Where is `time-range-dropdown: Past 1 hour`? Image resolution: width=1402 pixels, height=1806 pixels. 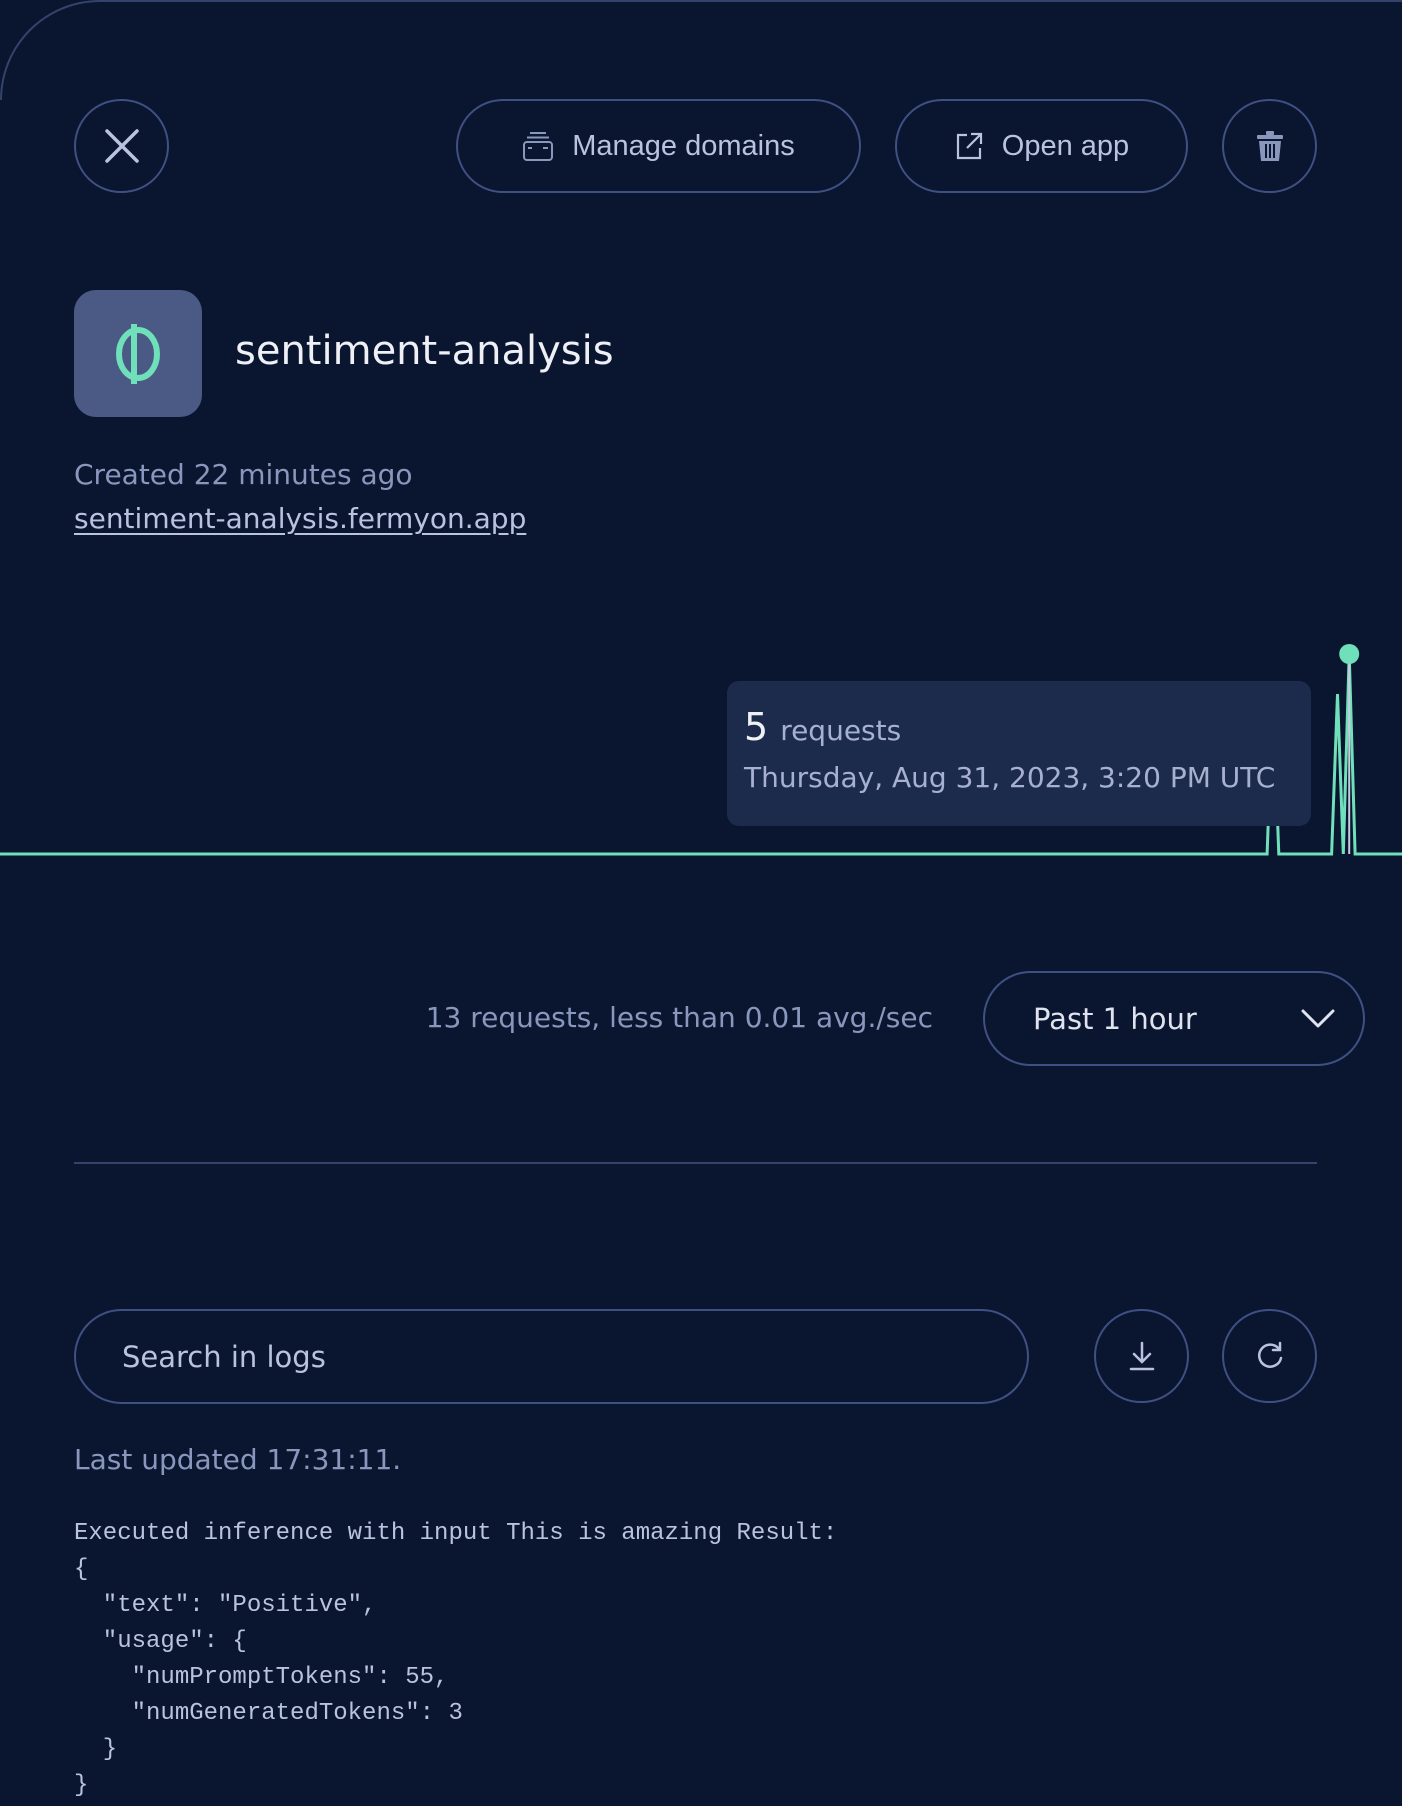 time-range-dropdown: Past 1 hour is located at coordinates (1174, 1018).